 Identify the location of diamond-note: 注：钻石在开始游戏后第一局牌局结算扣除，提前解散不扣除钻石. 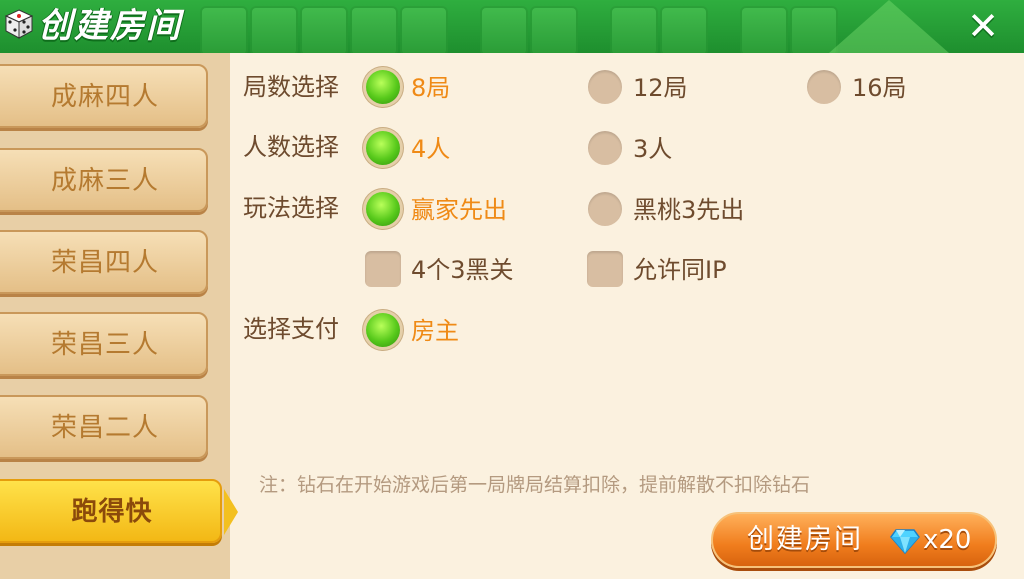
(535, 485).